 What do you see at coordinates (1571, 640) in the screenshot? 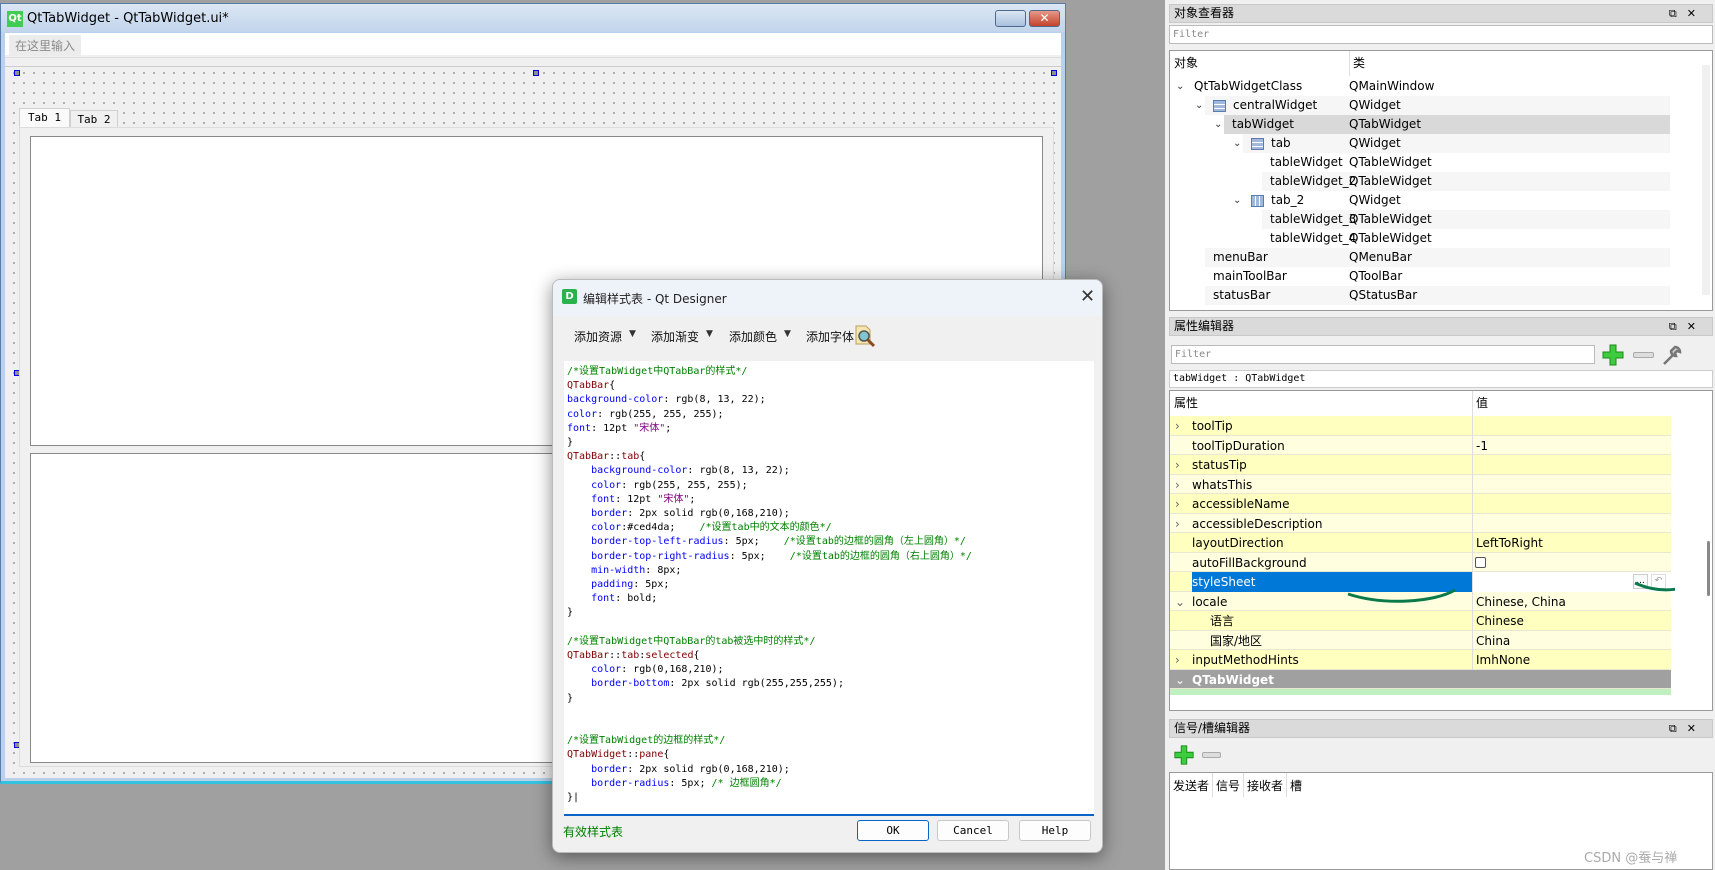
I see `property-value: China` at bounding box center [1571, 640].